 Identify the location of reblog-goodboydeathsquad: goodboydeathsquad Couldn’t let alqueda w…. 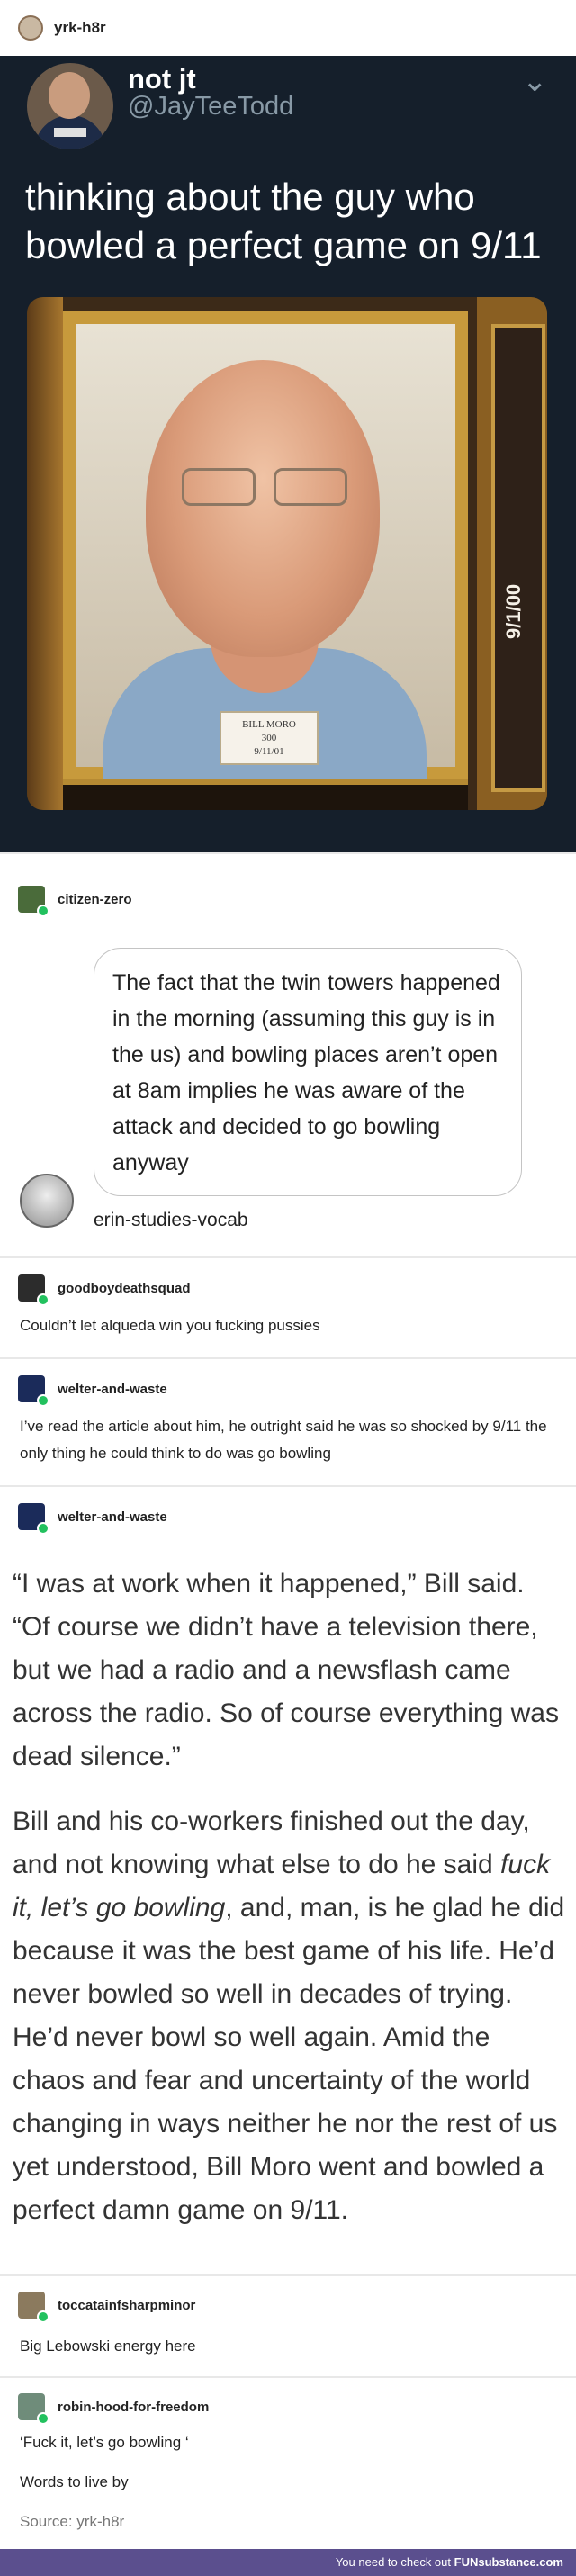
(288, 1306).